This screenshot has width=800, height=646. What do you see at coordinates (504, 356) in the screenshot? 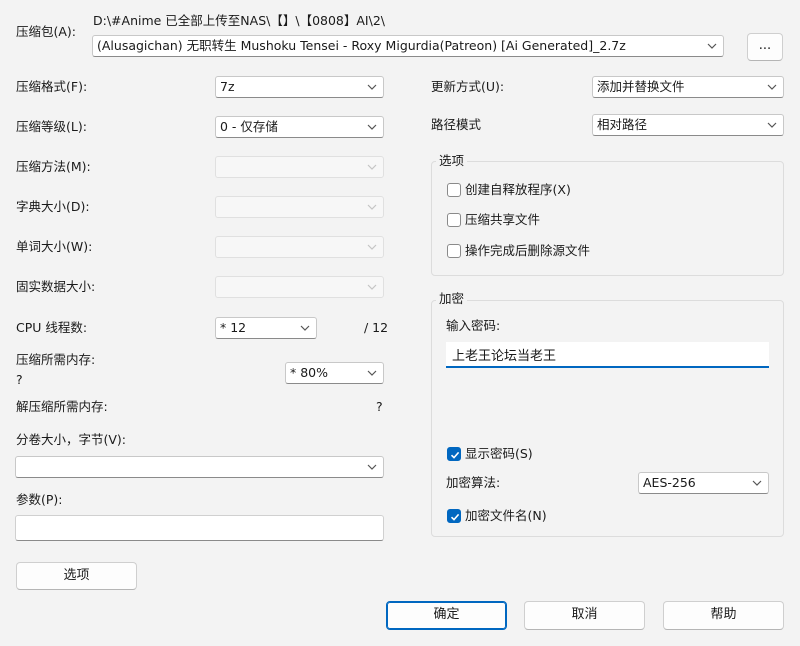
I see `password-value: 上老王论坛当老王` at bounding box center [504, 356].